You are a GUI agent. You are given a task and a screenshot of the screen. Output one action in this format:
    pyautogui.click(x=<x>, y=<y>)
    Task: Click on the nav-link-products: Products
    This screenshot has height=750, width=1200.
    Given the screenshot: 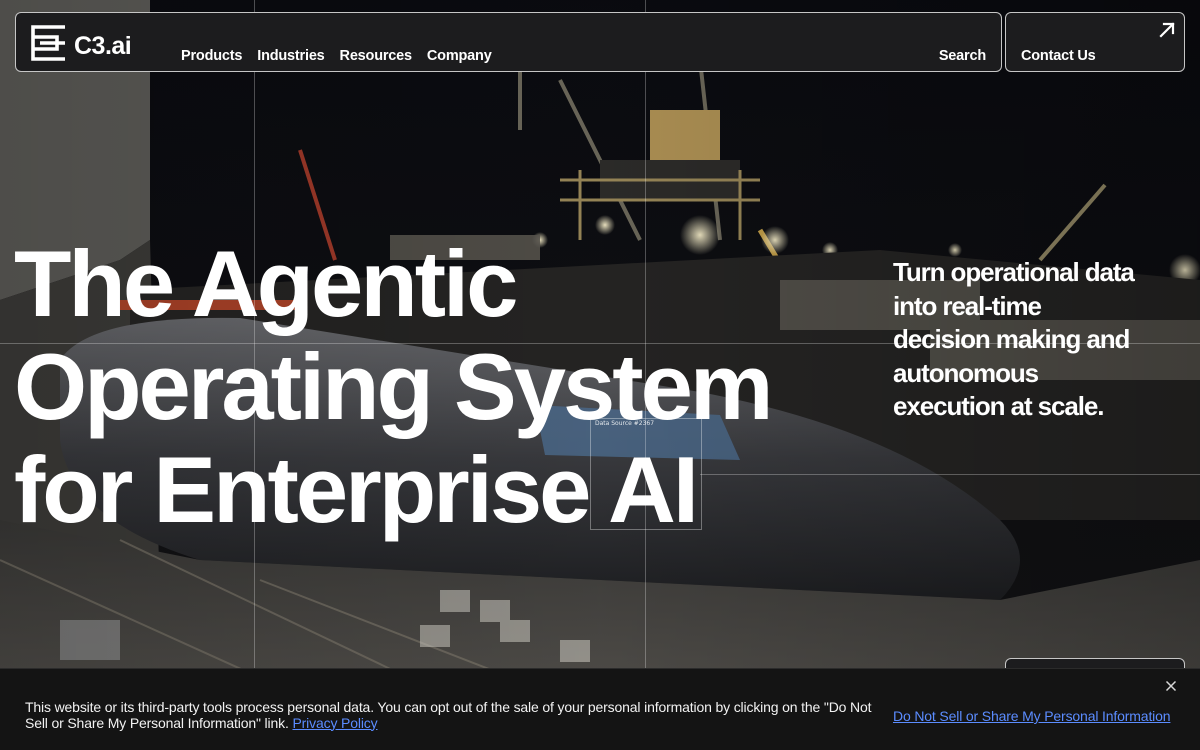 What is the action you would take?
    pyautogui.click(x=211, y=56)
    